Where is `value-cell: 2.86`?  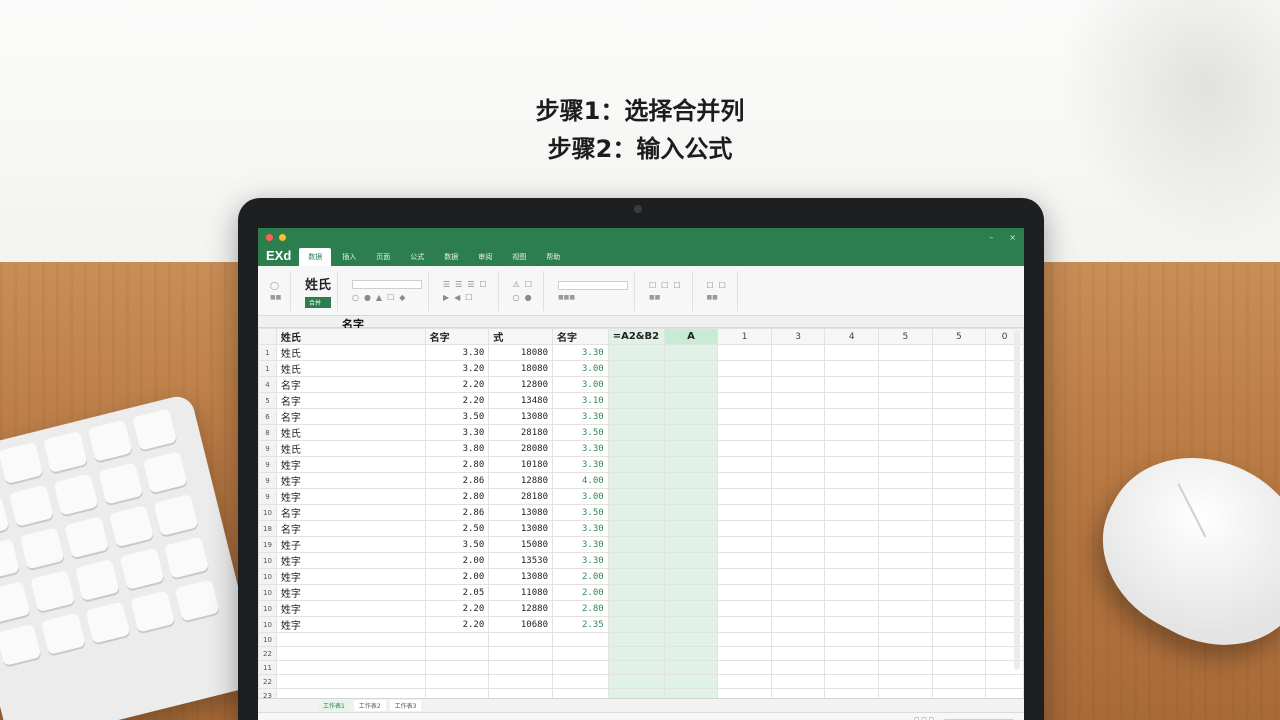 value-cell: 2.86 is located at coordinates (457, 512).